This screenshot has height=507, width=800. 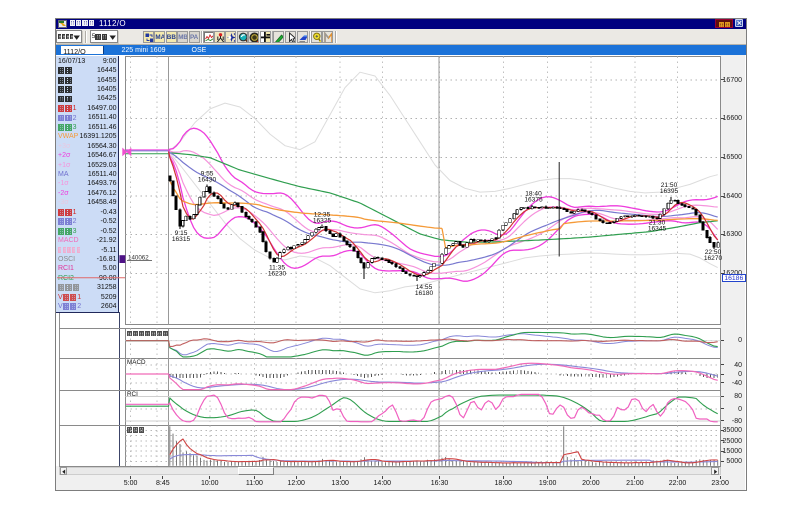 I want to click on svg-text: 16375, so click(x=533, y=199).